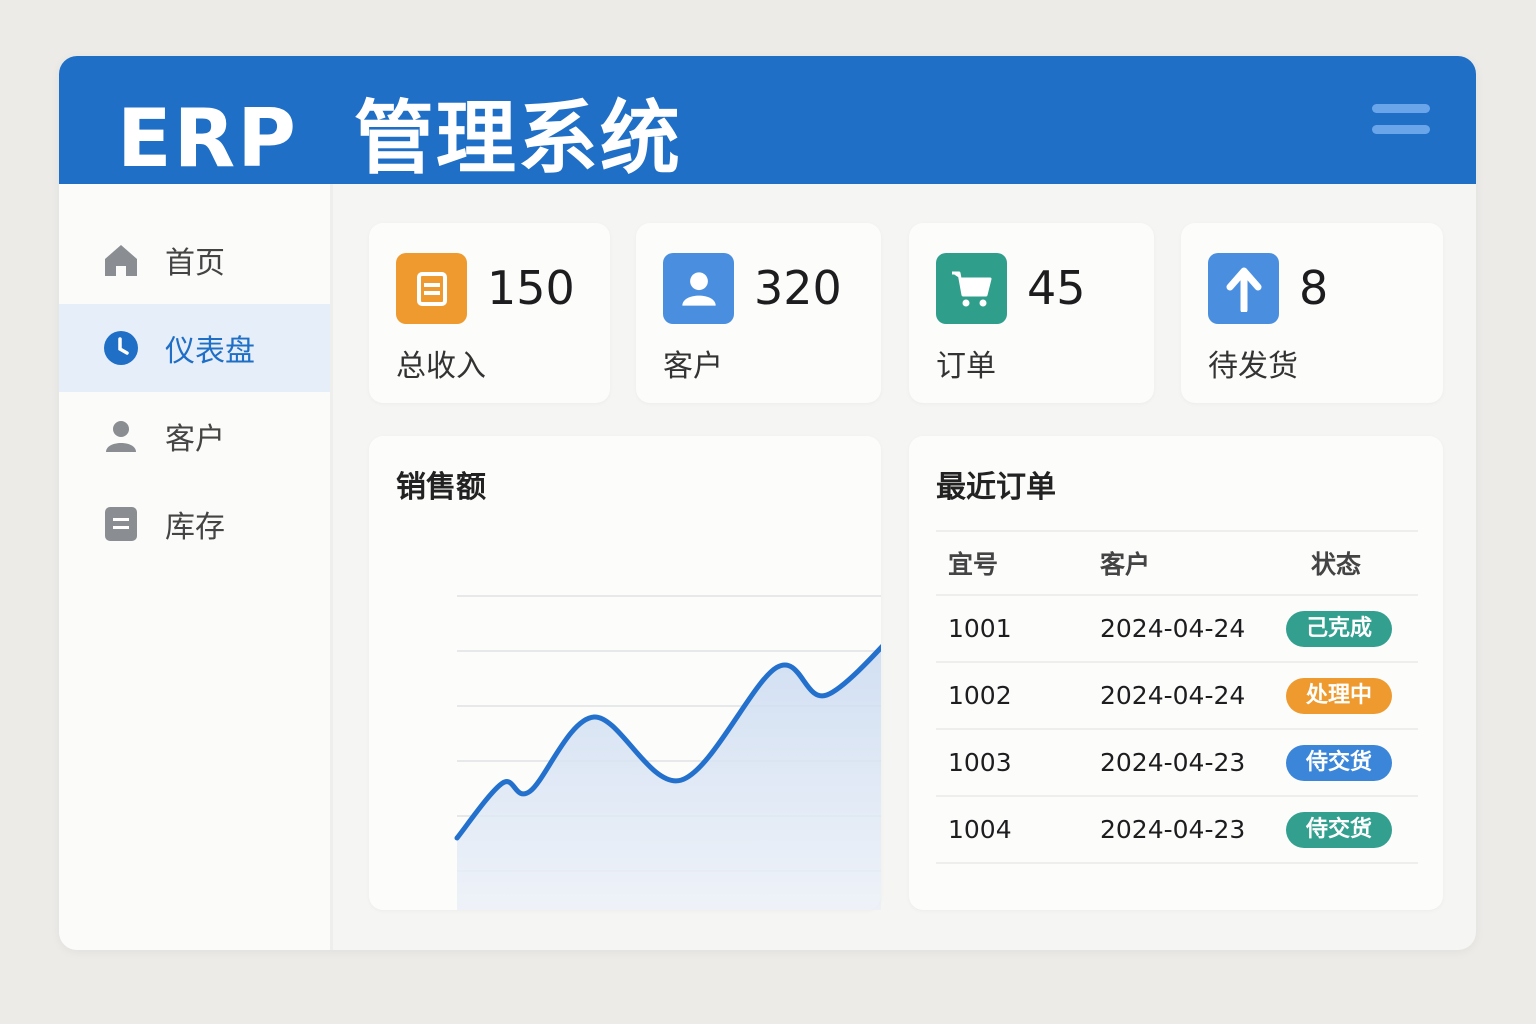  Describe the element at coordinates (195, 439) in the screenshot. I see `sidebar-item-label: 客户` at that location.